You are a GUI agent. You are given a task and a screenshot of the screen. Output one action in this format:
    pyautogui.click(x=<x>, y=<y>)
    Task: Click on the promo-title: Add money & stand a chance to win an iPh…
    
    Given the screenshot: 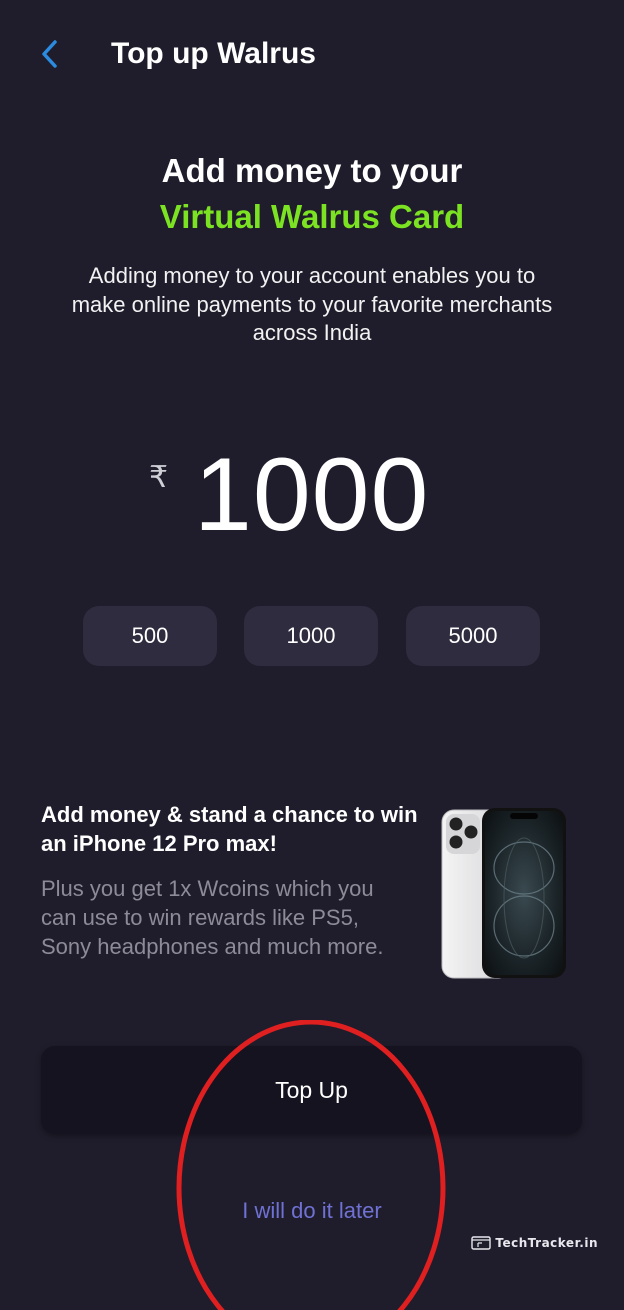 What is the action you would take?
    pyautogui.click(x=229, y=829)
    